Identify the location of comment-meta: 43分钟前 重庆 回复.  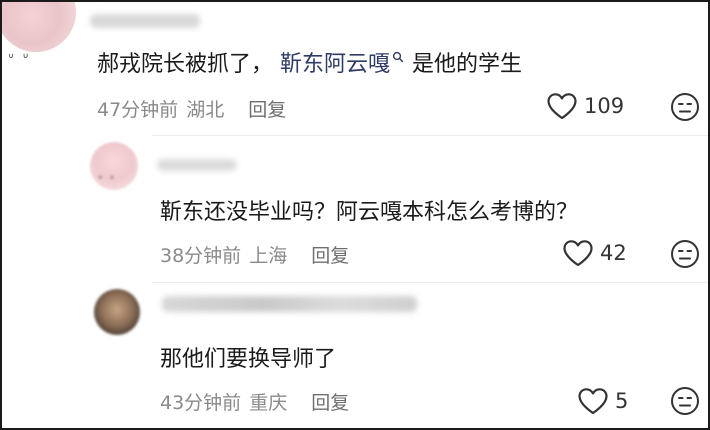
(258, 401).